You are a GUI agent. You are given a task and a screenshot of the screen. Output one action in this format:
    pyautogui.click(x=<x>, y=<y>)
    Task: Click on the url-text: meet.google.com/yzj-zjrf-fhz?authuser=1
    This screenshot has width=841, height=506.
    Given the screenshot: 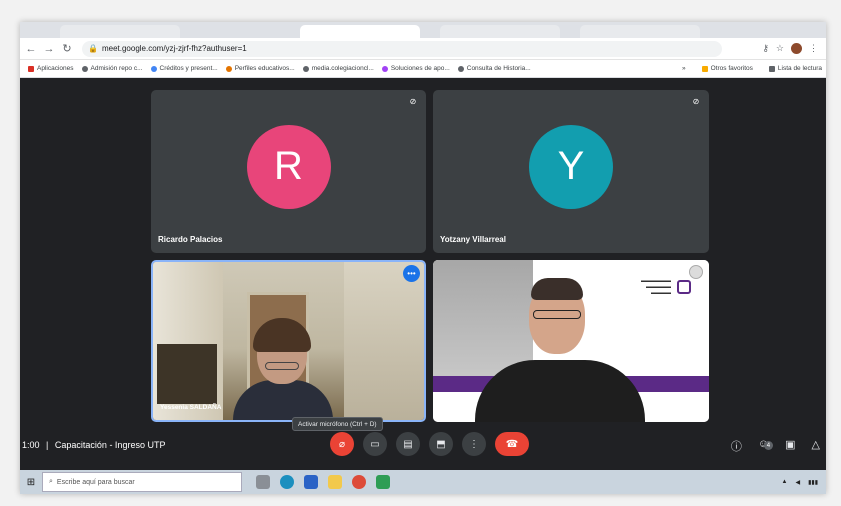 What is the action you would take?
    pyautogui.click(x=174, y=48)
    